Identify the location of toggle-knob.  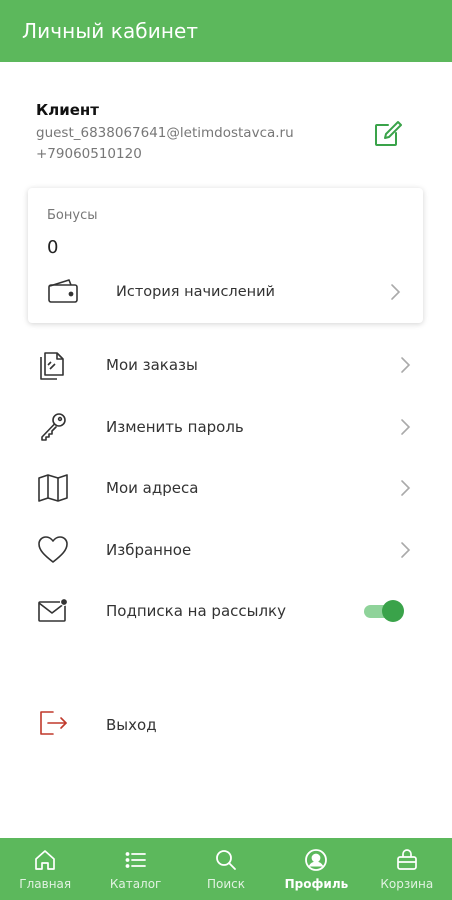
(393, 611).